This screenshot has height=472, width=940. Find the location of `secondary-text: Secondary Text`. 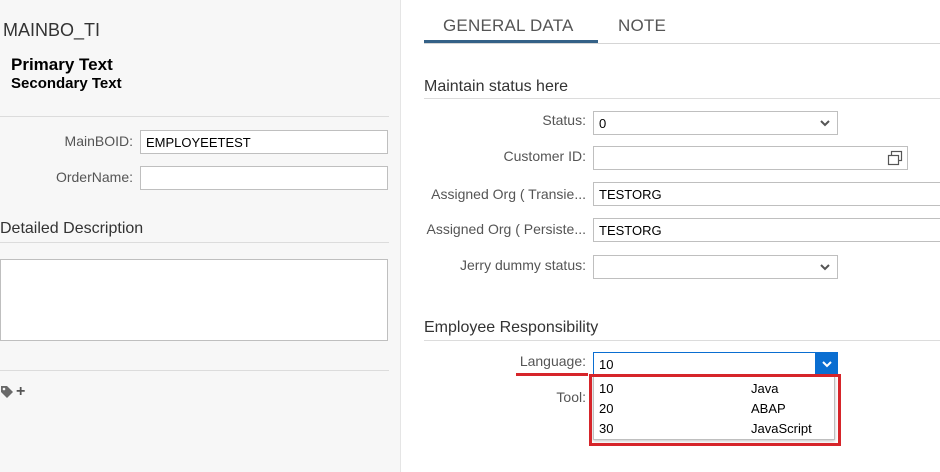

secondary-text: Secondary Text is located at coordinates (66, 83).